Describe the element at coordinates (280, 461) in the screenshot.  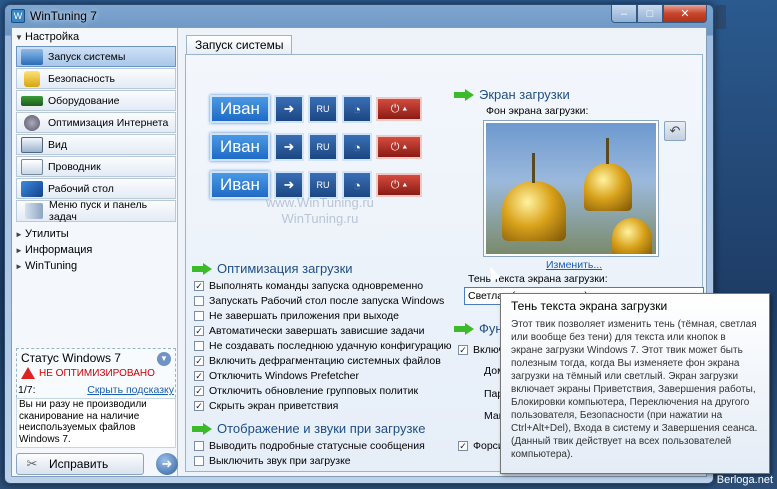
I see `checkbox-label: Выключить звук при загрузке` at that location.